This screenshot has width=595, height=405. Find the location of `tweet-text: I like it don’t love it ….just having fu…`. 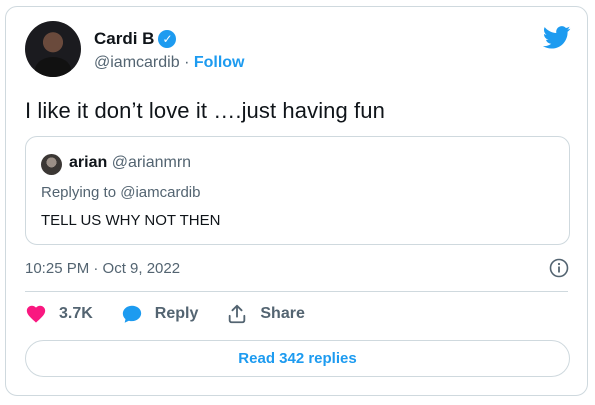

tweet-text: I like it don’t love it ….just having fu… is located at coordinates (205, 110).